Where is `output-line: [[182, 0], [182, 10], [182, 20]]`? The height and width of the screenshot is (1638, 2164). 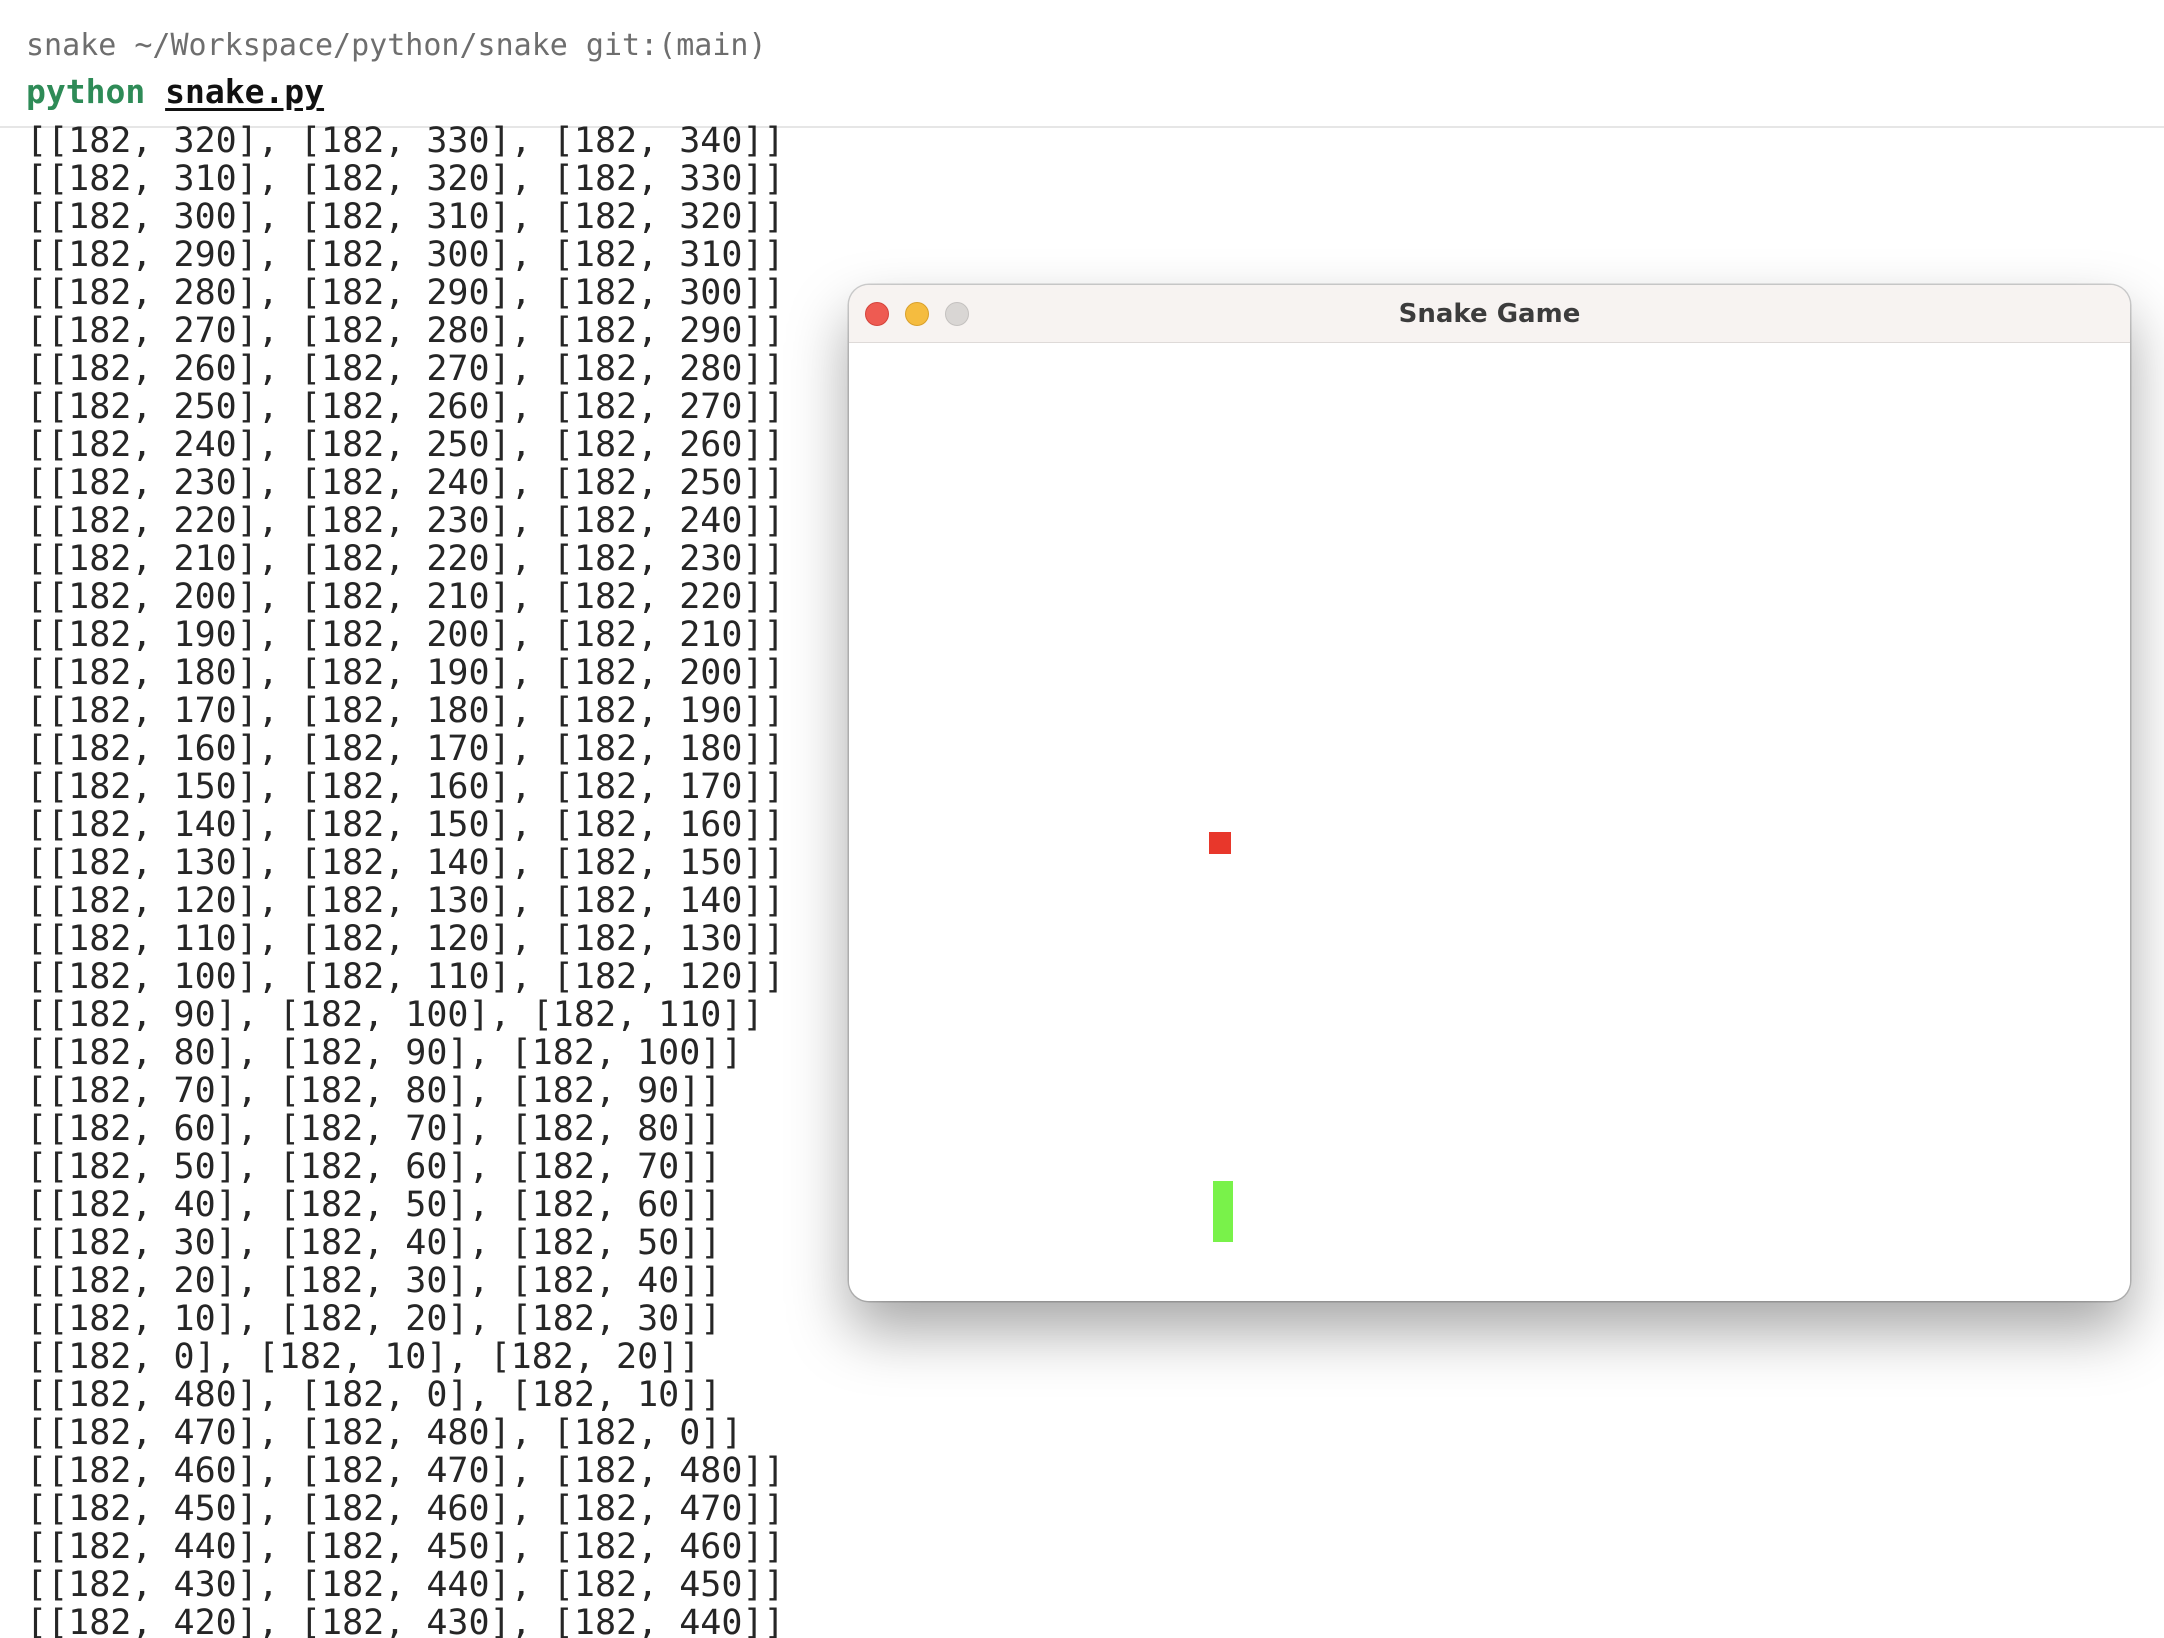 output-line: [[182, 0], [182, 10], [182, 20]] is located at coordinates (363, 1357).